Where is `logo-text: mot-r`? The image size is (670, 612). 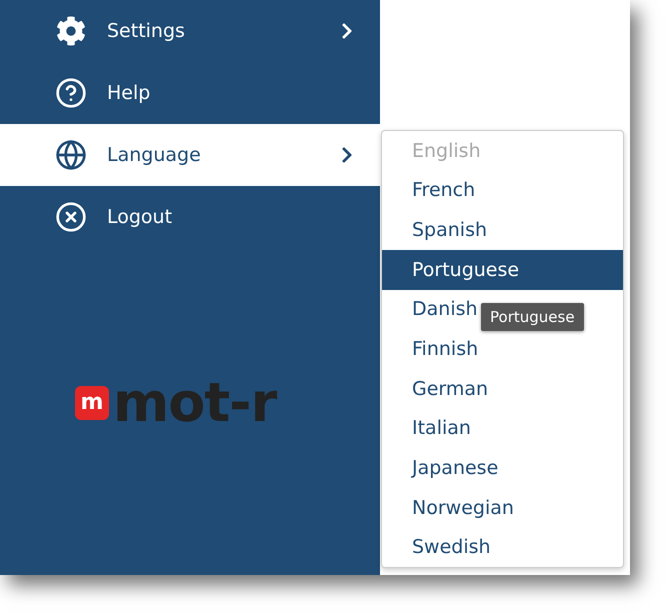
logo-text: mot-r is located at coordinates (194, 403).